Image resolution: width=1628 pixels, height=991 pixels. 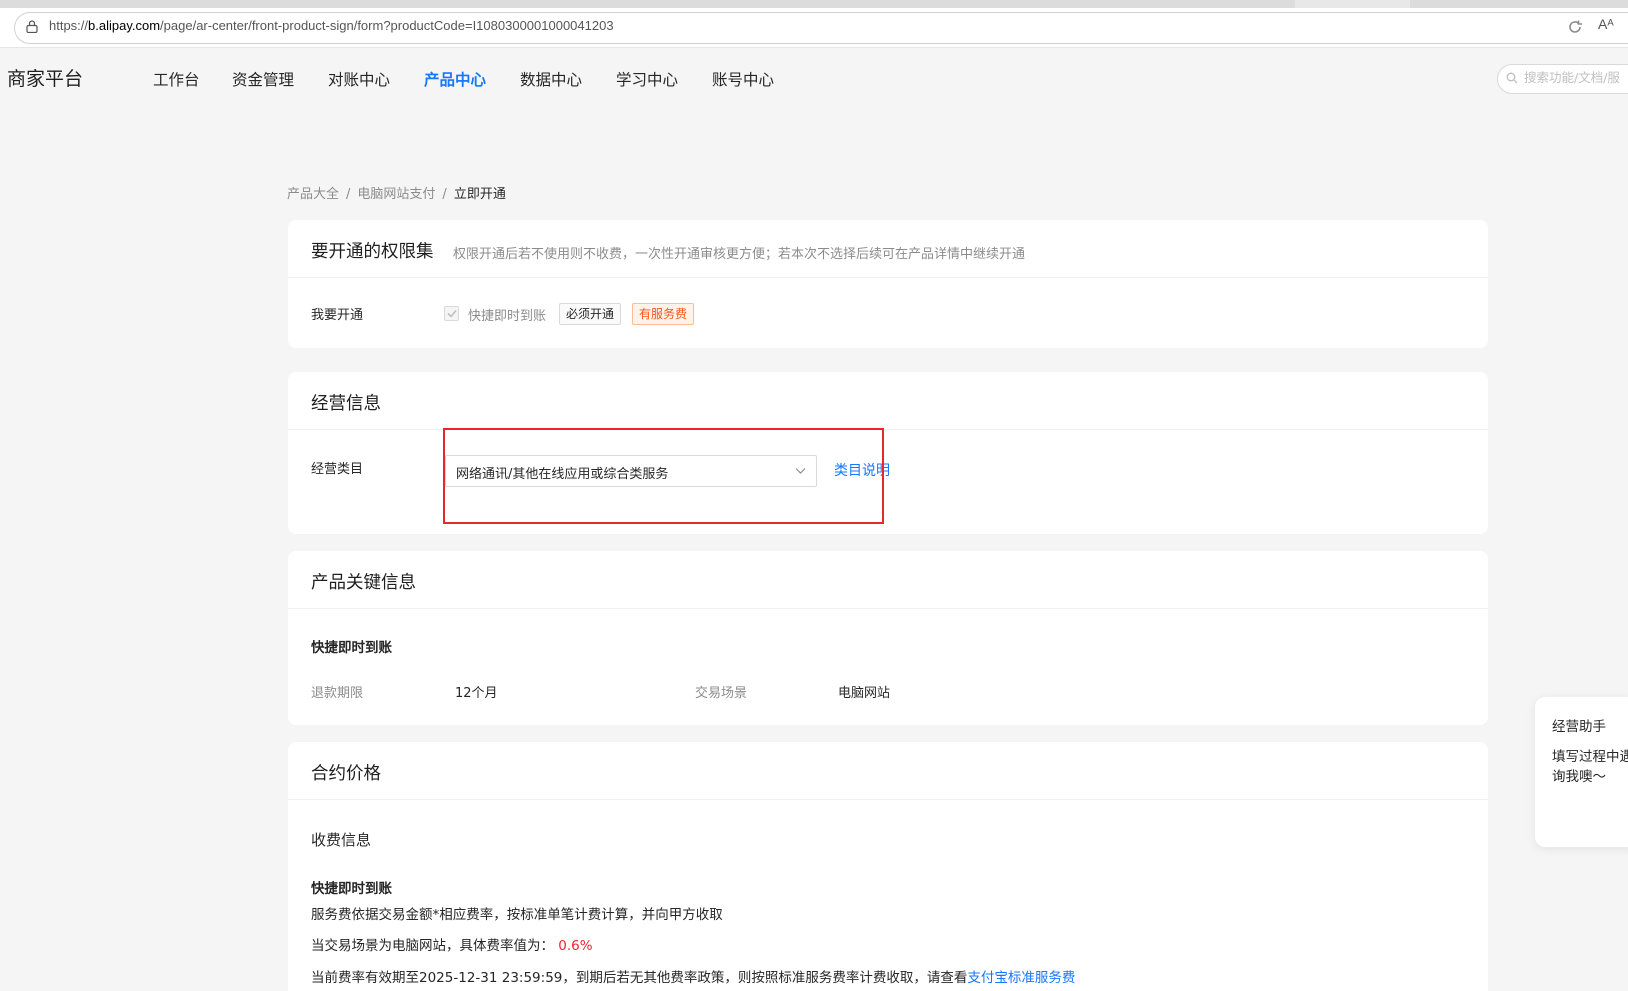 I want to click on quick-settlement-label: 快捷即时到账, so click(x=507, y=316).